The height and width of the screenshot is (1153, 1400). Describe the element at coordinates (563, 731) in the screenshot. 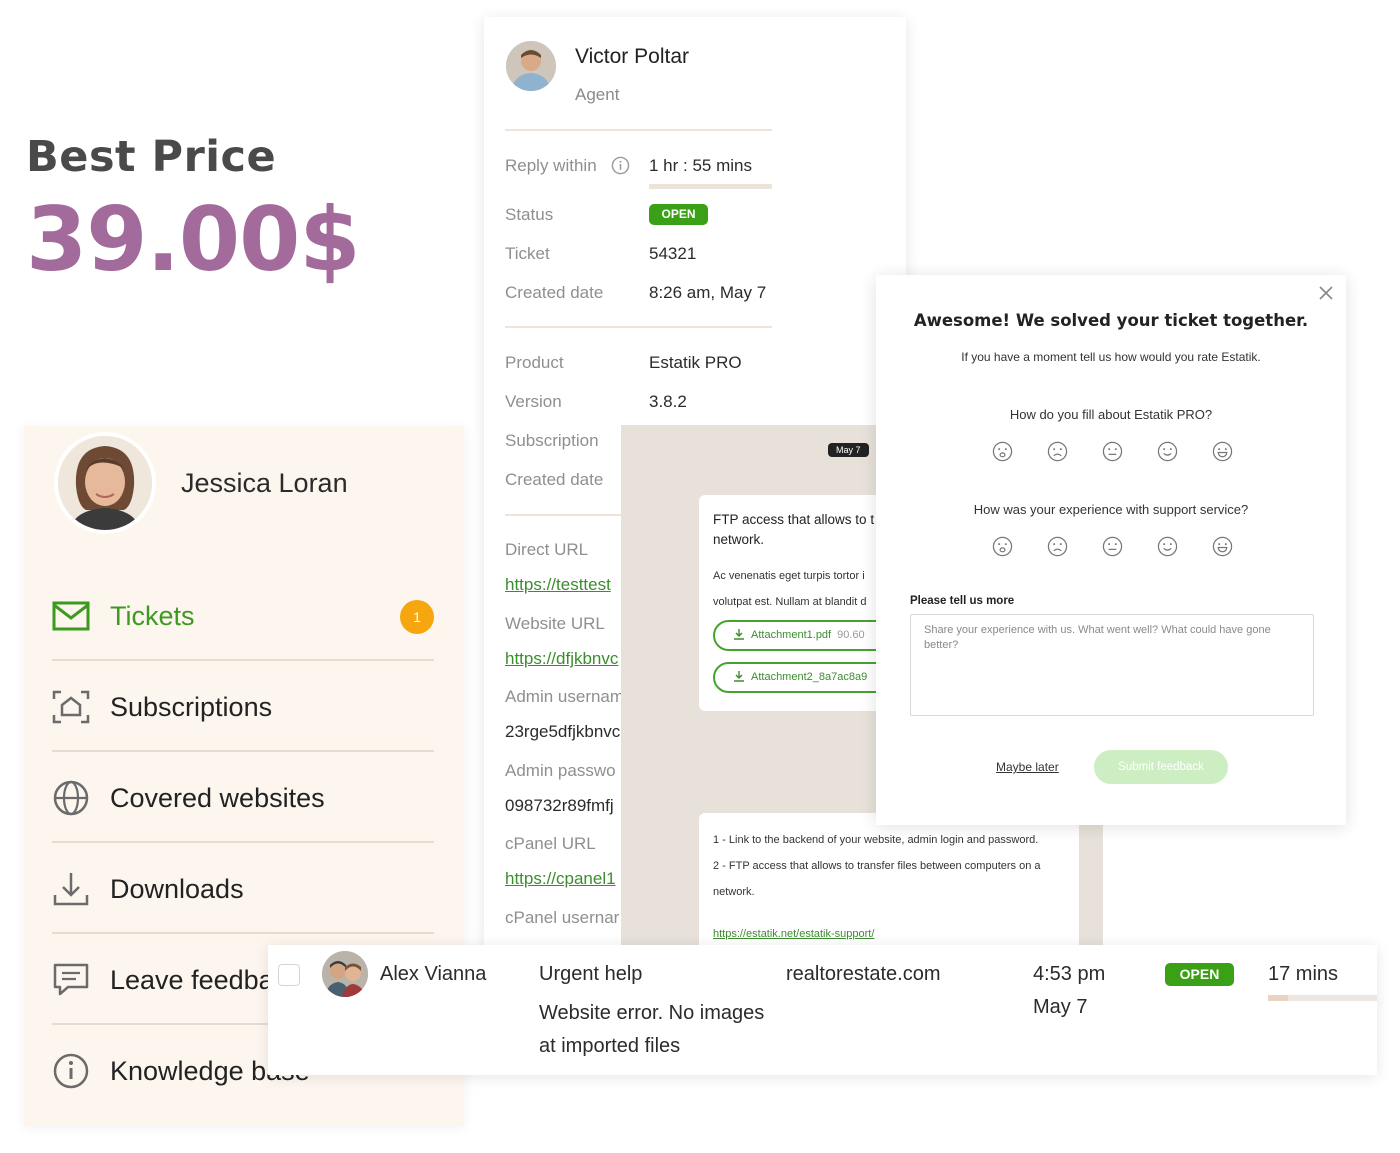

I see `admin-username-value: 23rge5dfjkbnvc` at that location.